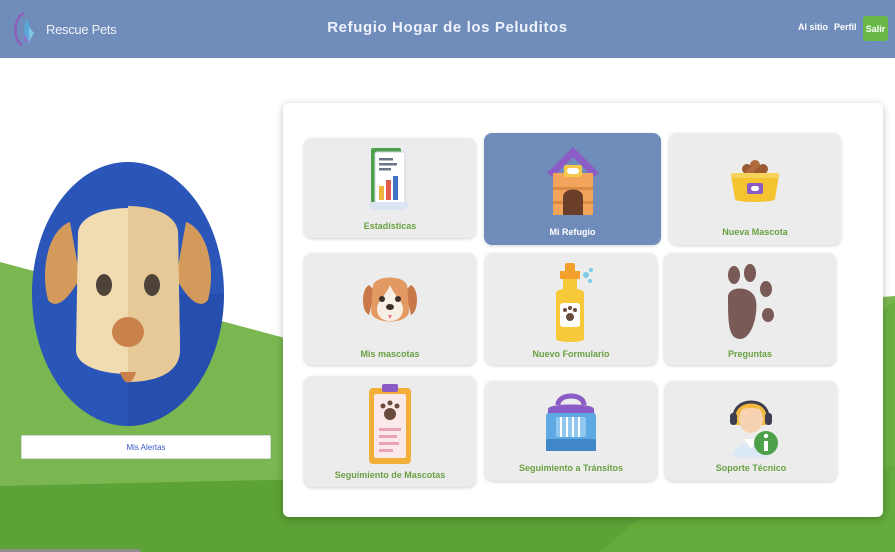  Describe the element at coordinates (128, 294) in the screenshot. I see `dog-avatar-image` at that location.